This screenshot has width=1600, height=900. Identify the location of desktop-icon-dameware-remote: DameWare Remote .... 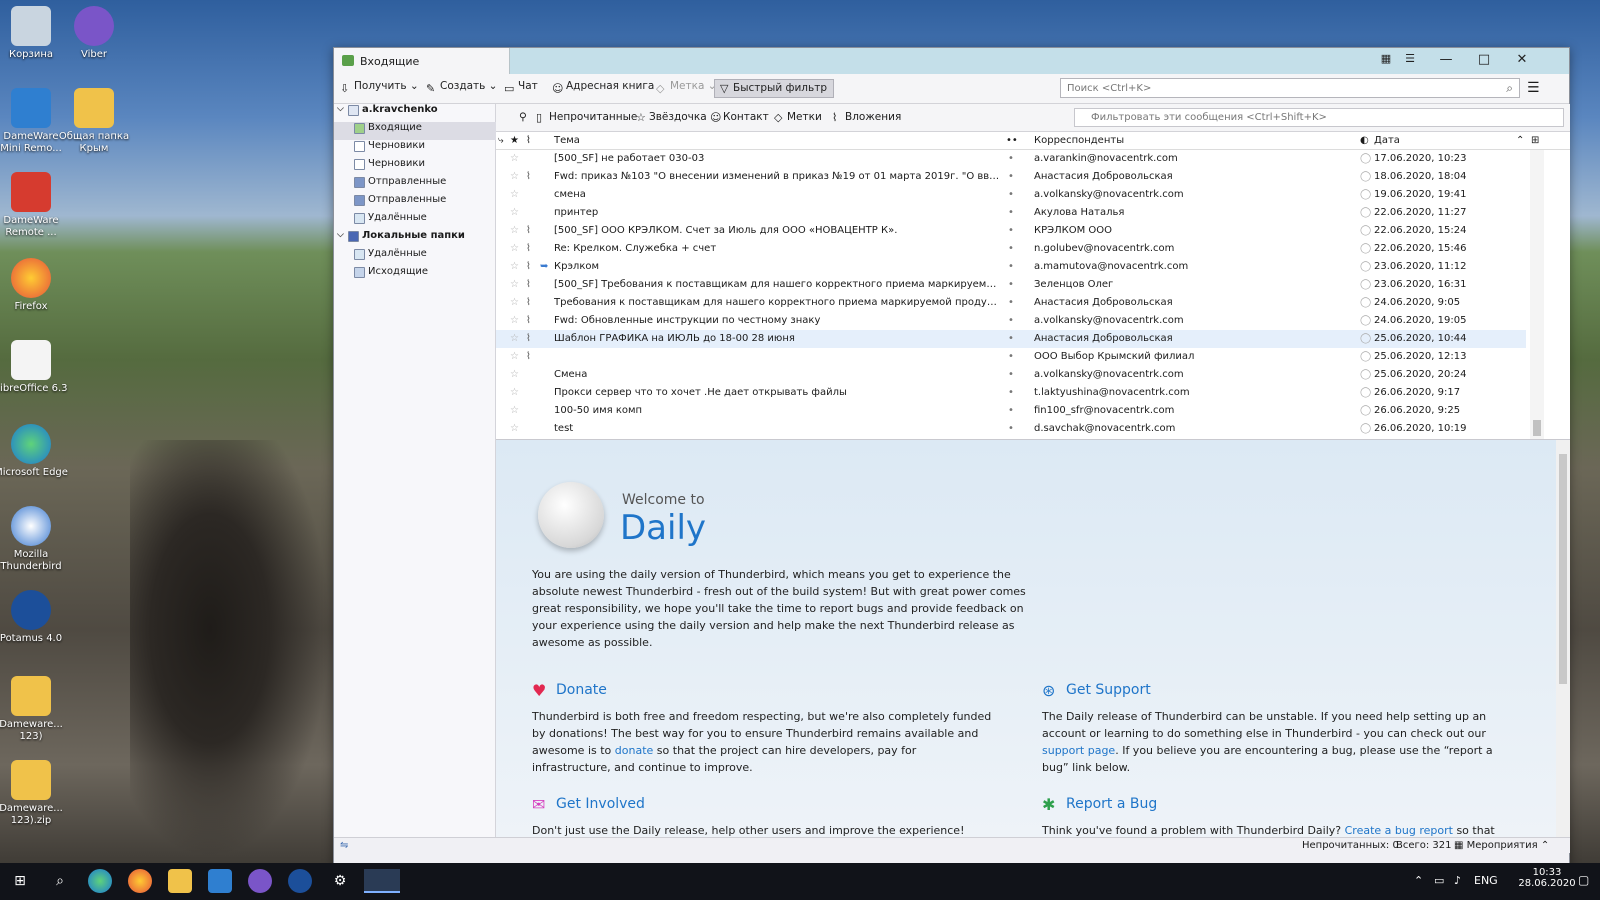
(35, 205).